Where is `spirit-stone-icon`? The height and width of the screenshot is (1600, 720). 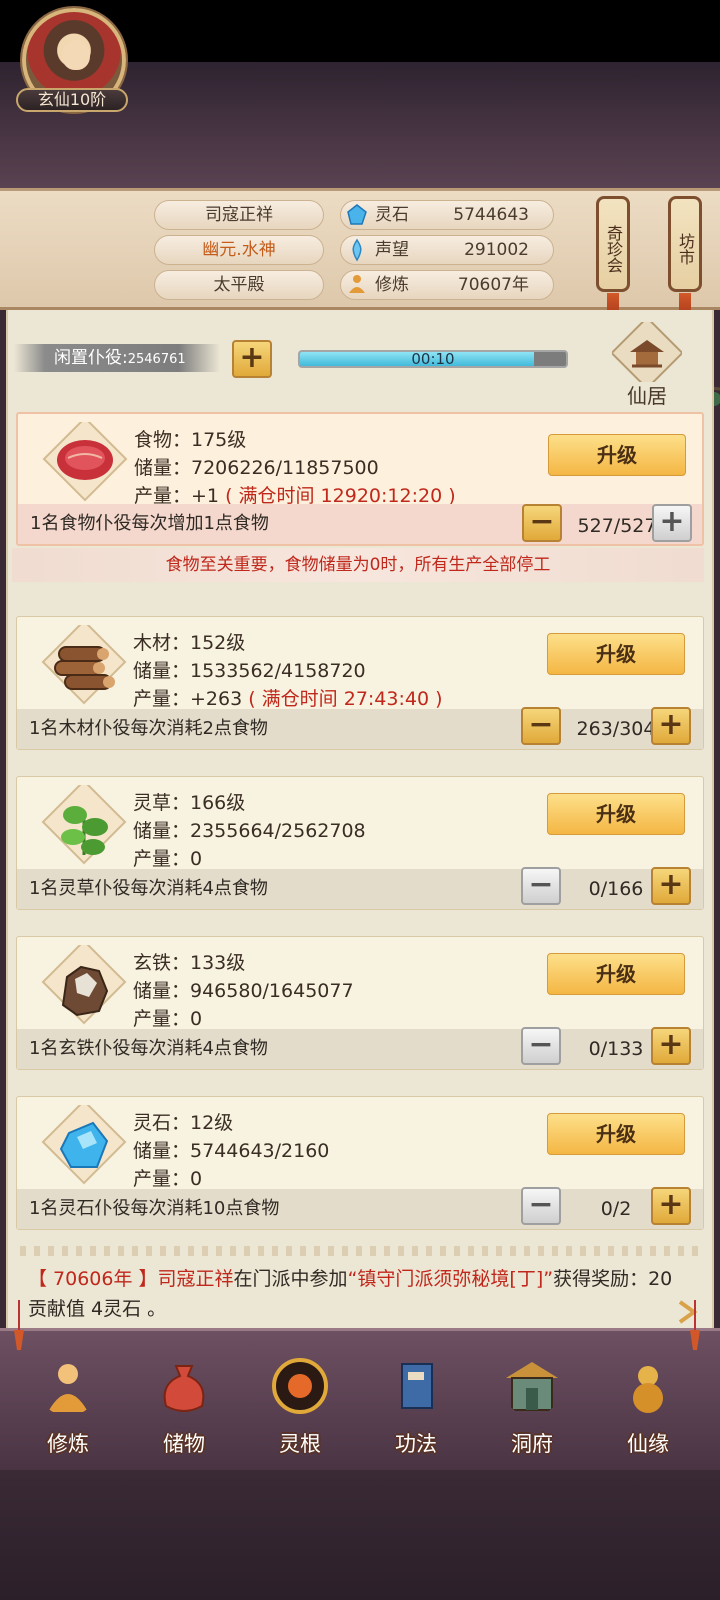
spirit-stone-icon is located at coordinates (357, 214).